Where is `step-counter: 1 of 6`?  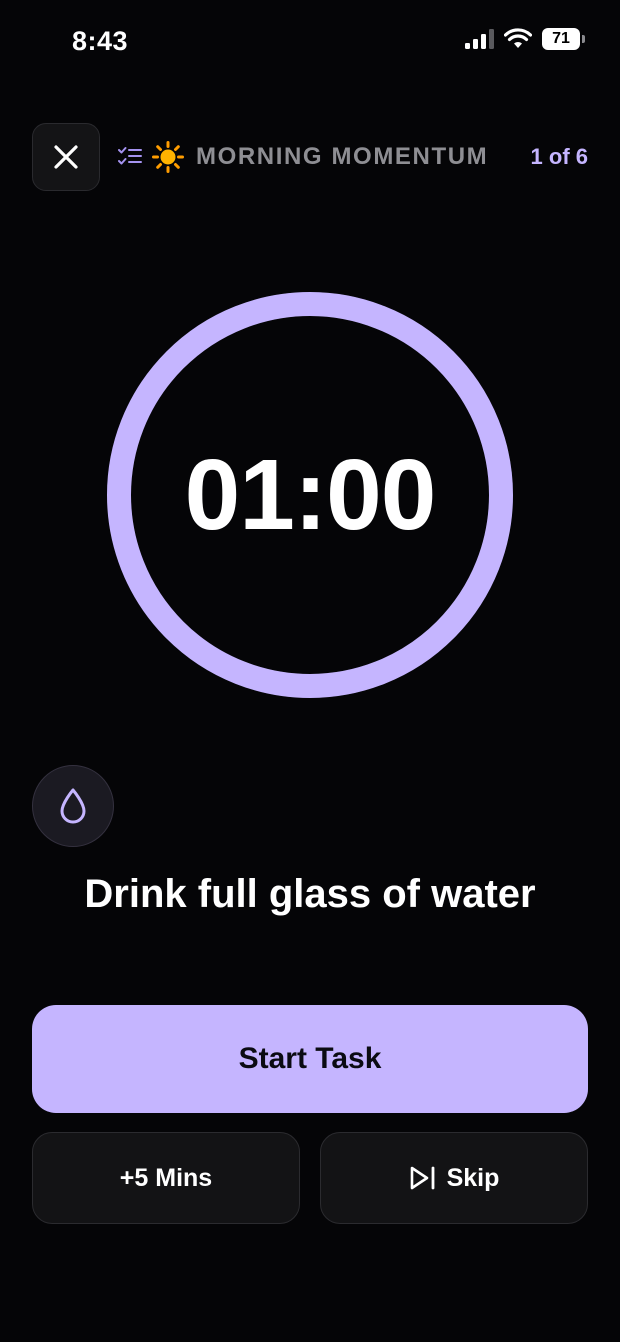
step-counter: 1 of 6 is located at coordinates (559, 156).